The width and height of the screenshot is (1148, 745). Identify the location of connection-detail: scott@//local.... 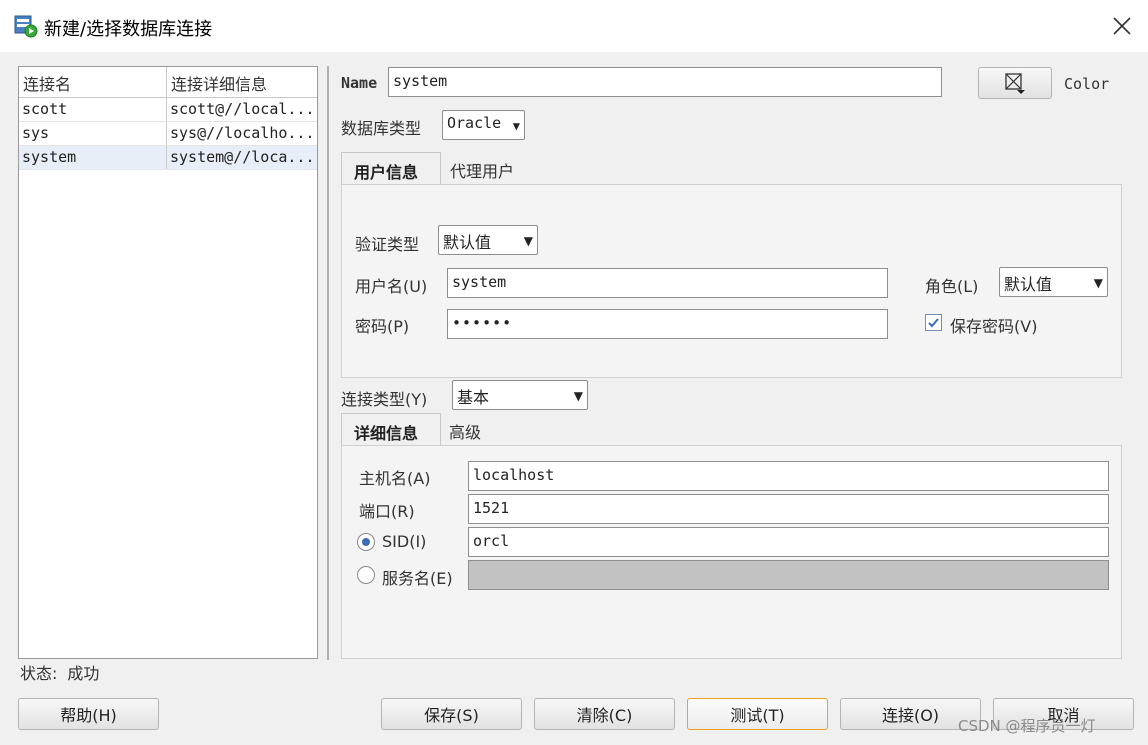
(242, 109).